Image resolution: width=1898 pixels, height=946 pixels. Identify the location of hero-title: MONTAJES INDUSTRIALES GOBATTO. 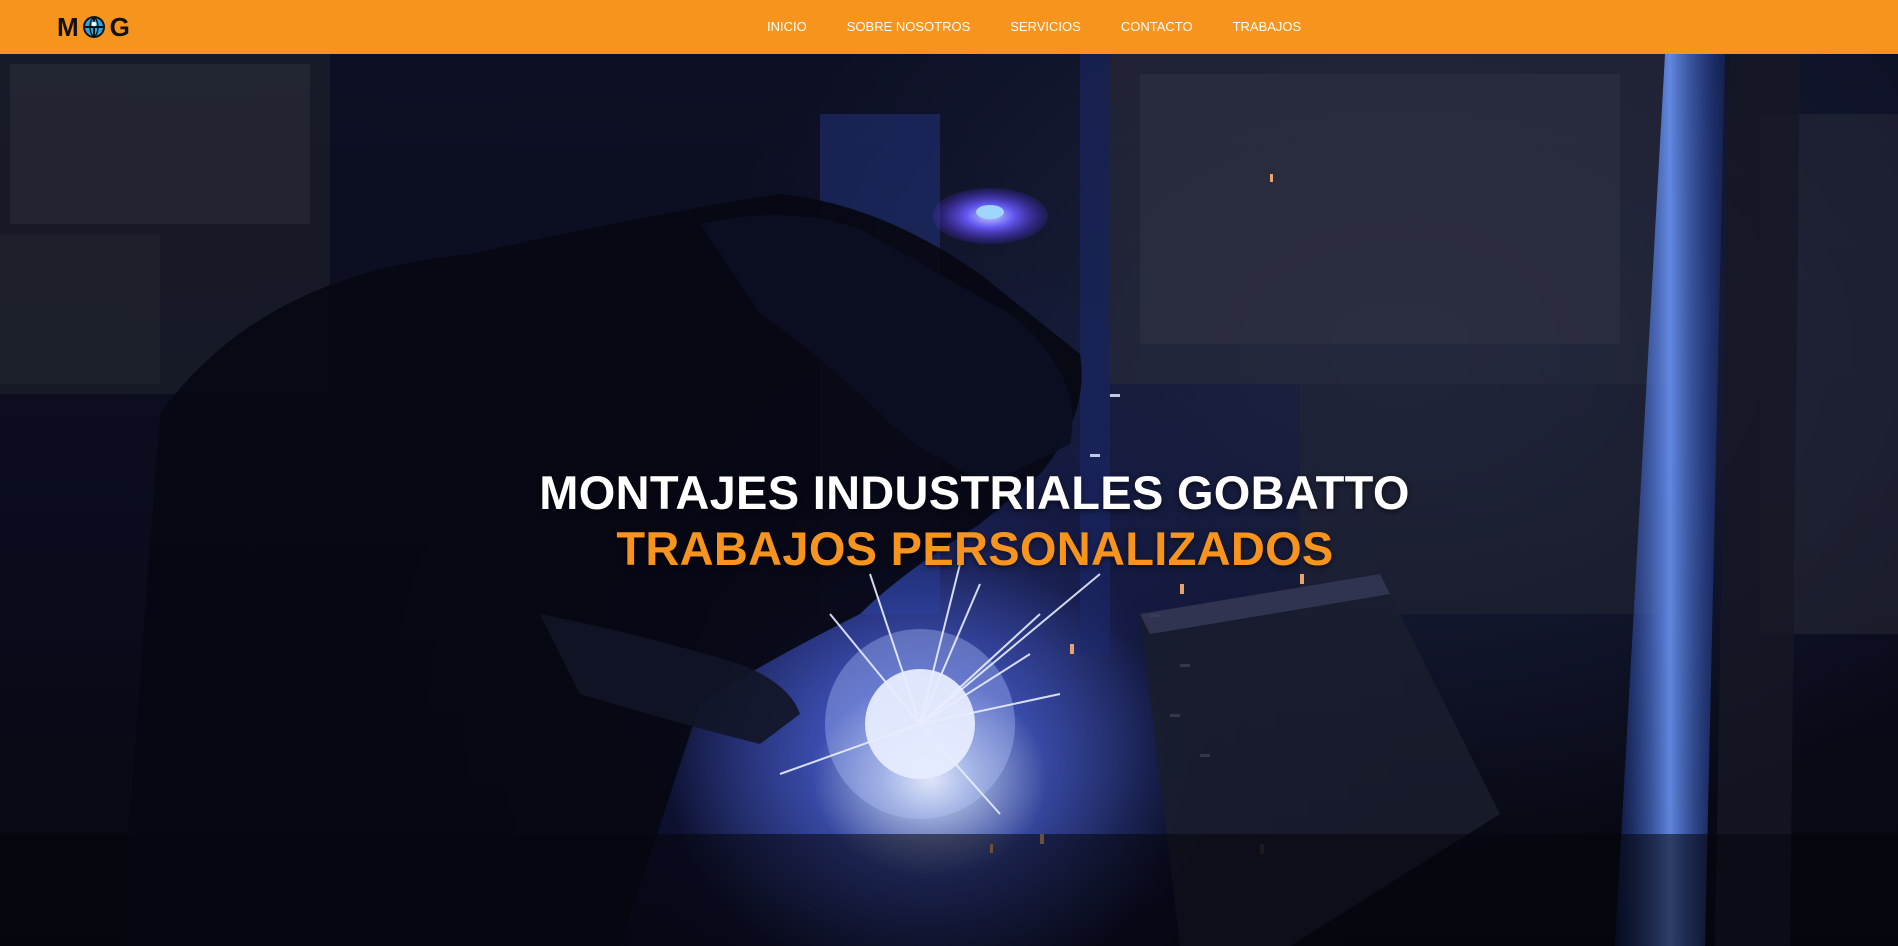
(974, 493).